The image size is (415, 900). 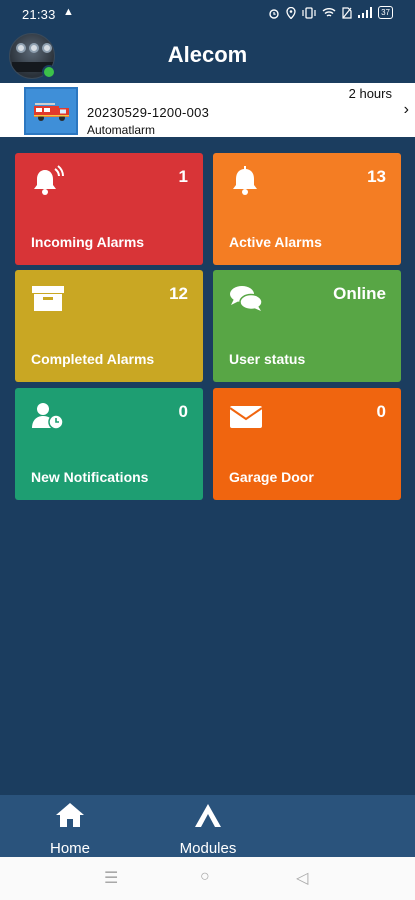 I want to click on battery-icon: 37, so click(x=385, y=12).